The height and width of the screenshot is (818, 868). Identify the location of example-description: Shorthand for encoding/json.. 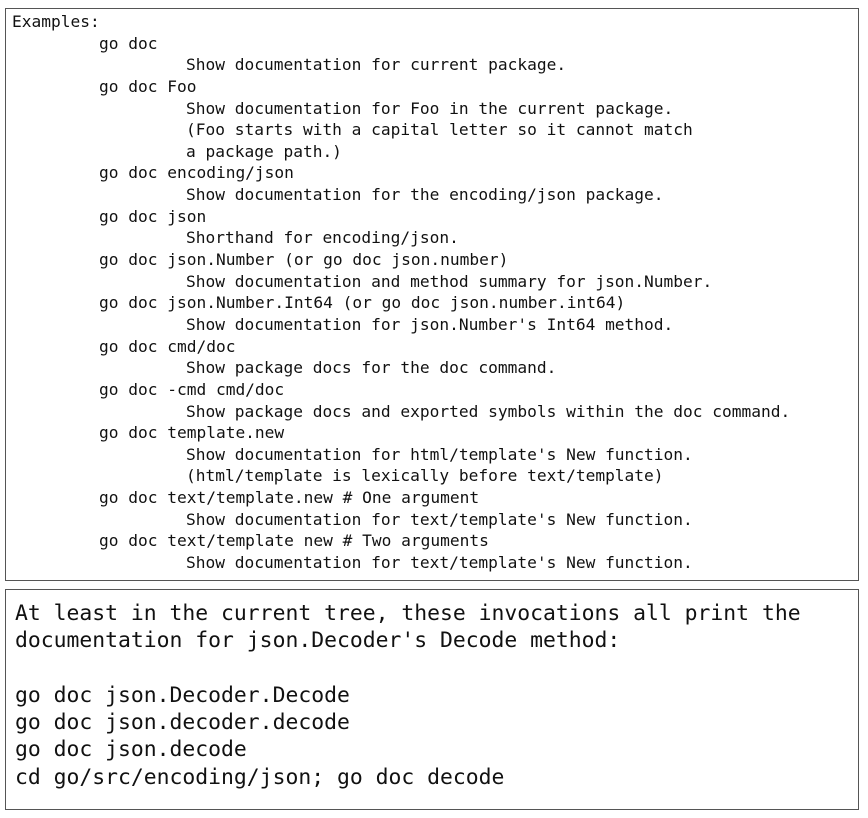
(322, 238).